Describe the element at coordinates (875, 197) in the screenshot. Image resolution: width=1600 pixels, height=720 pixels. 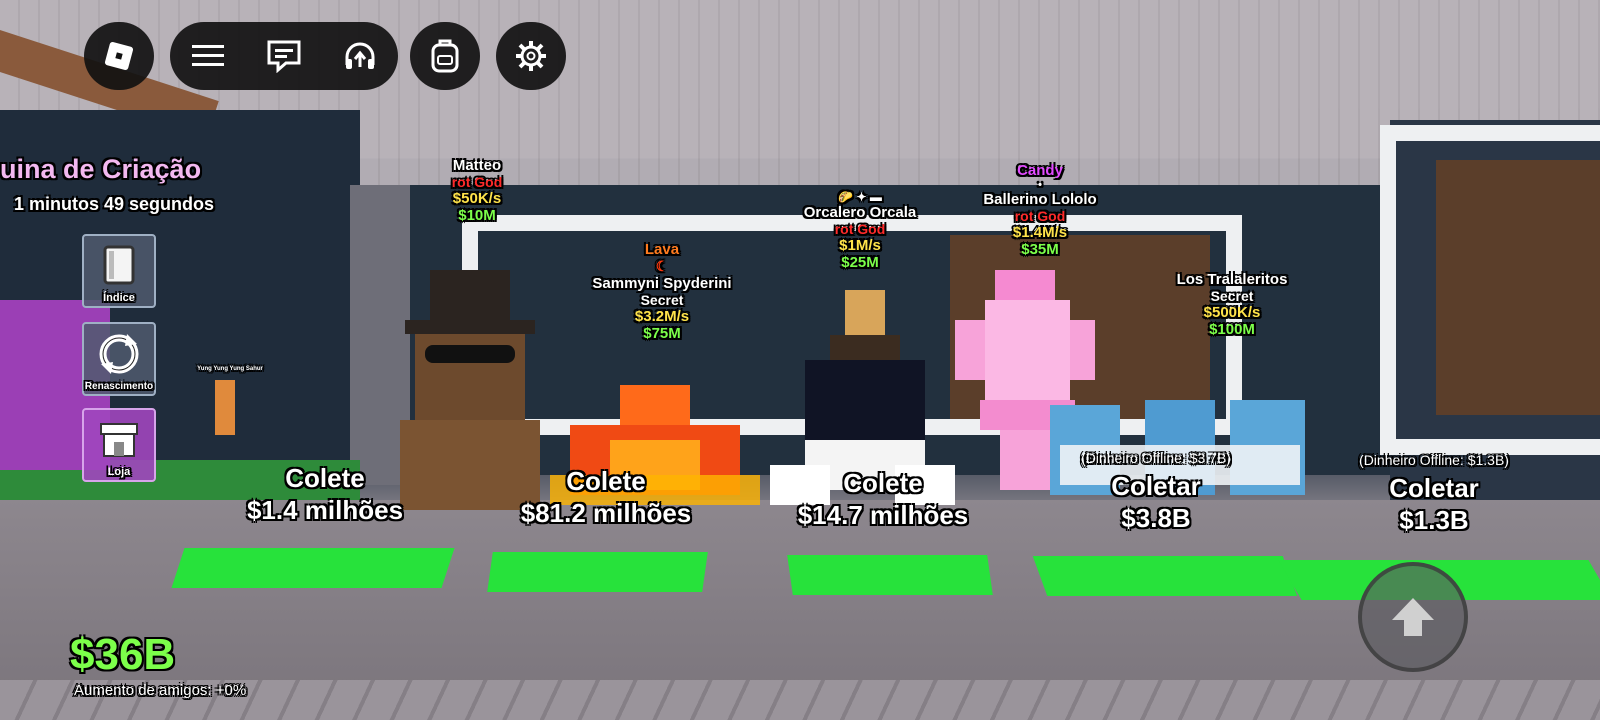
I see `hat-icon: ▬` at that location.